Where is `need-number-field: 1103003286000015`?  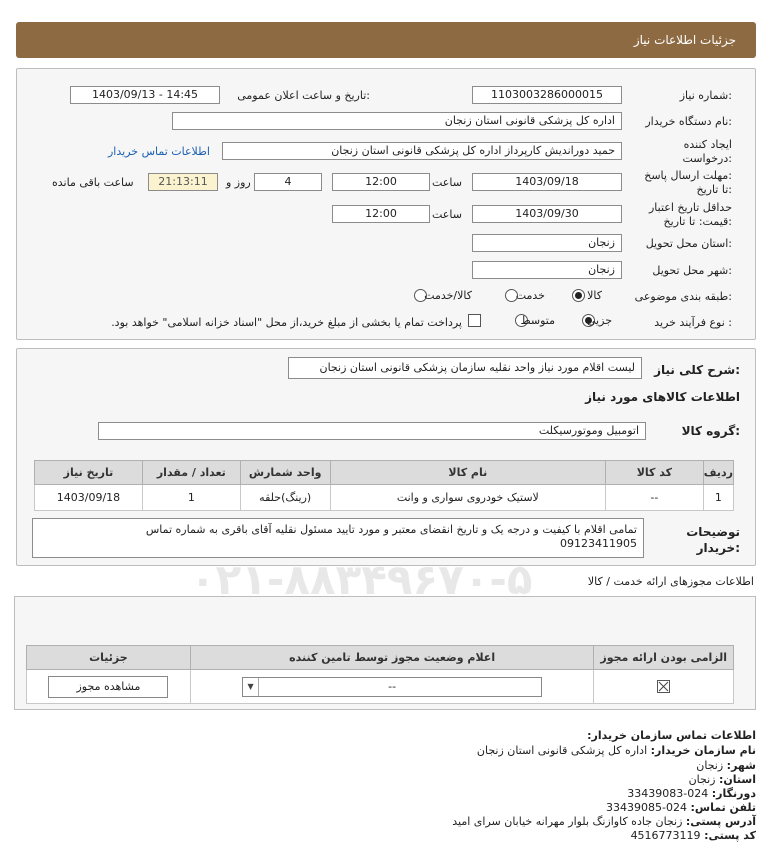
need-number-field: 1103003286000015 is located at coordinates (547, 95).